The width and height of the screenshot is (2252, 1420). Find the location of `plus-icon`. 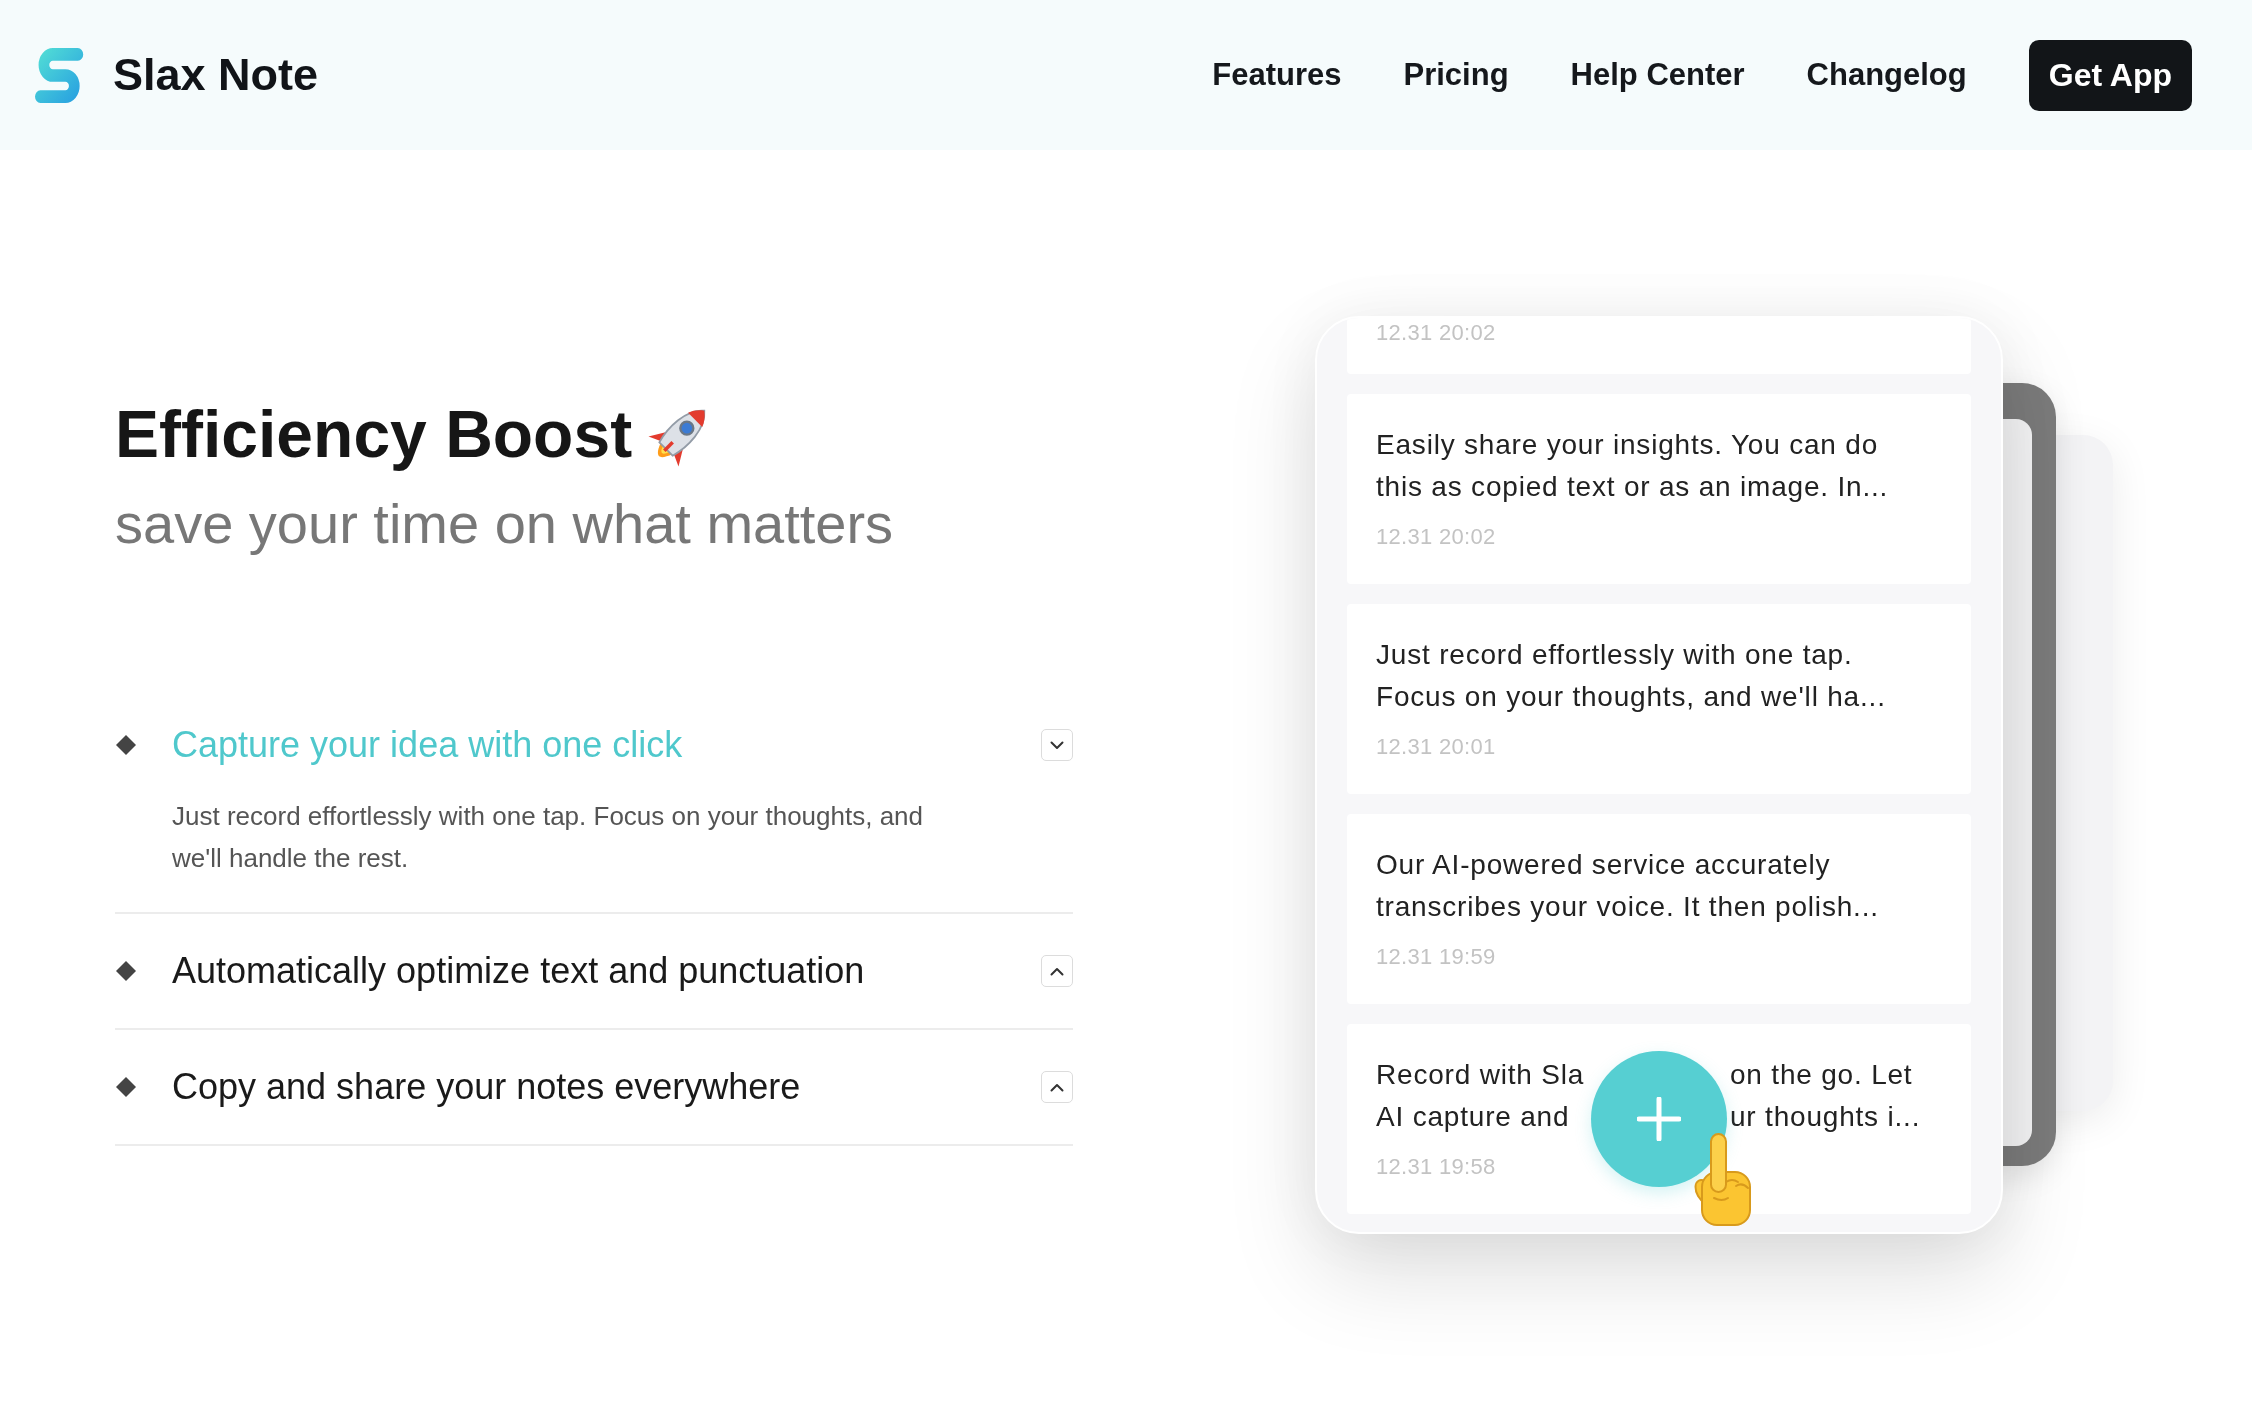

plus-icon is located at coordinates (1659, 1119).